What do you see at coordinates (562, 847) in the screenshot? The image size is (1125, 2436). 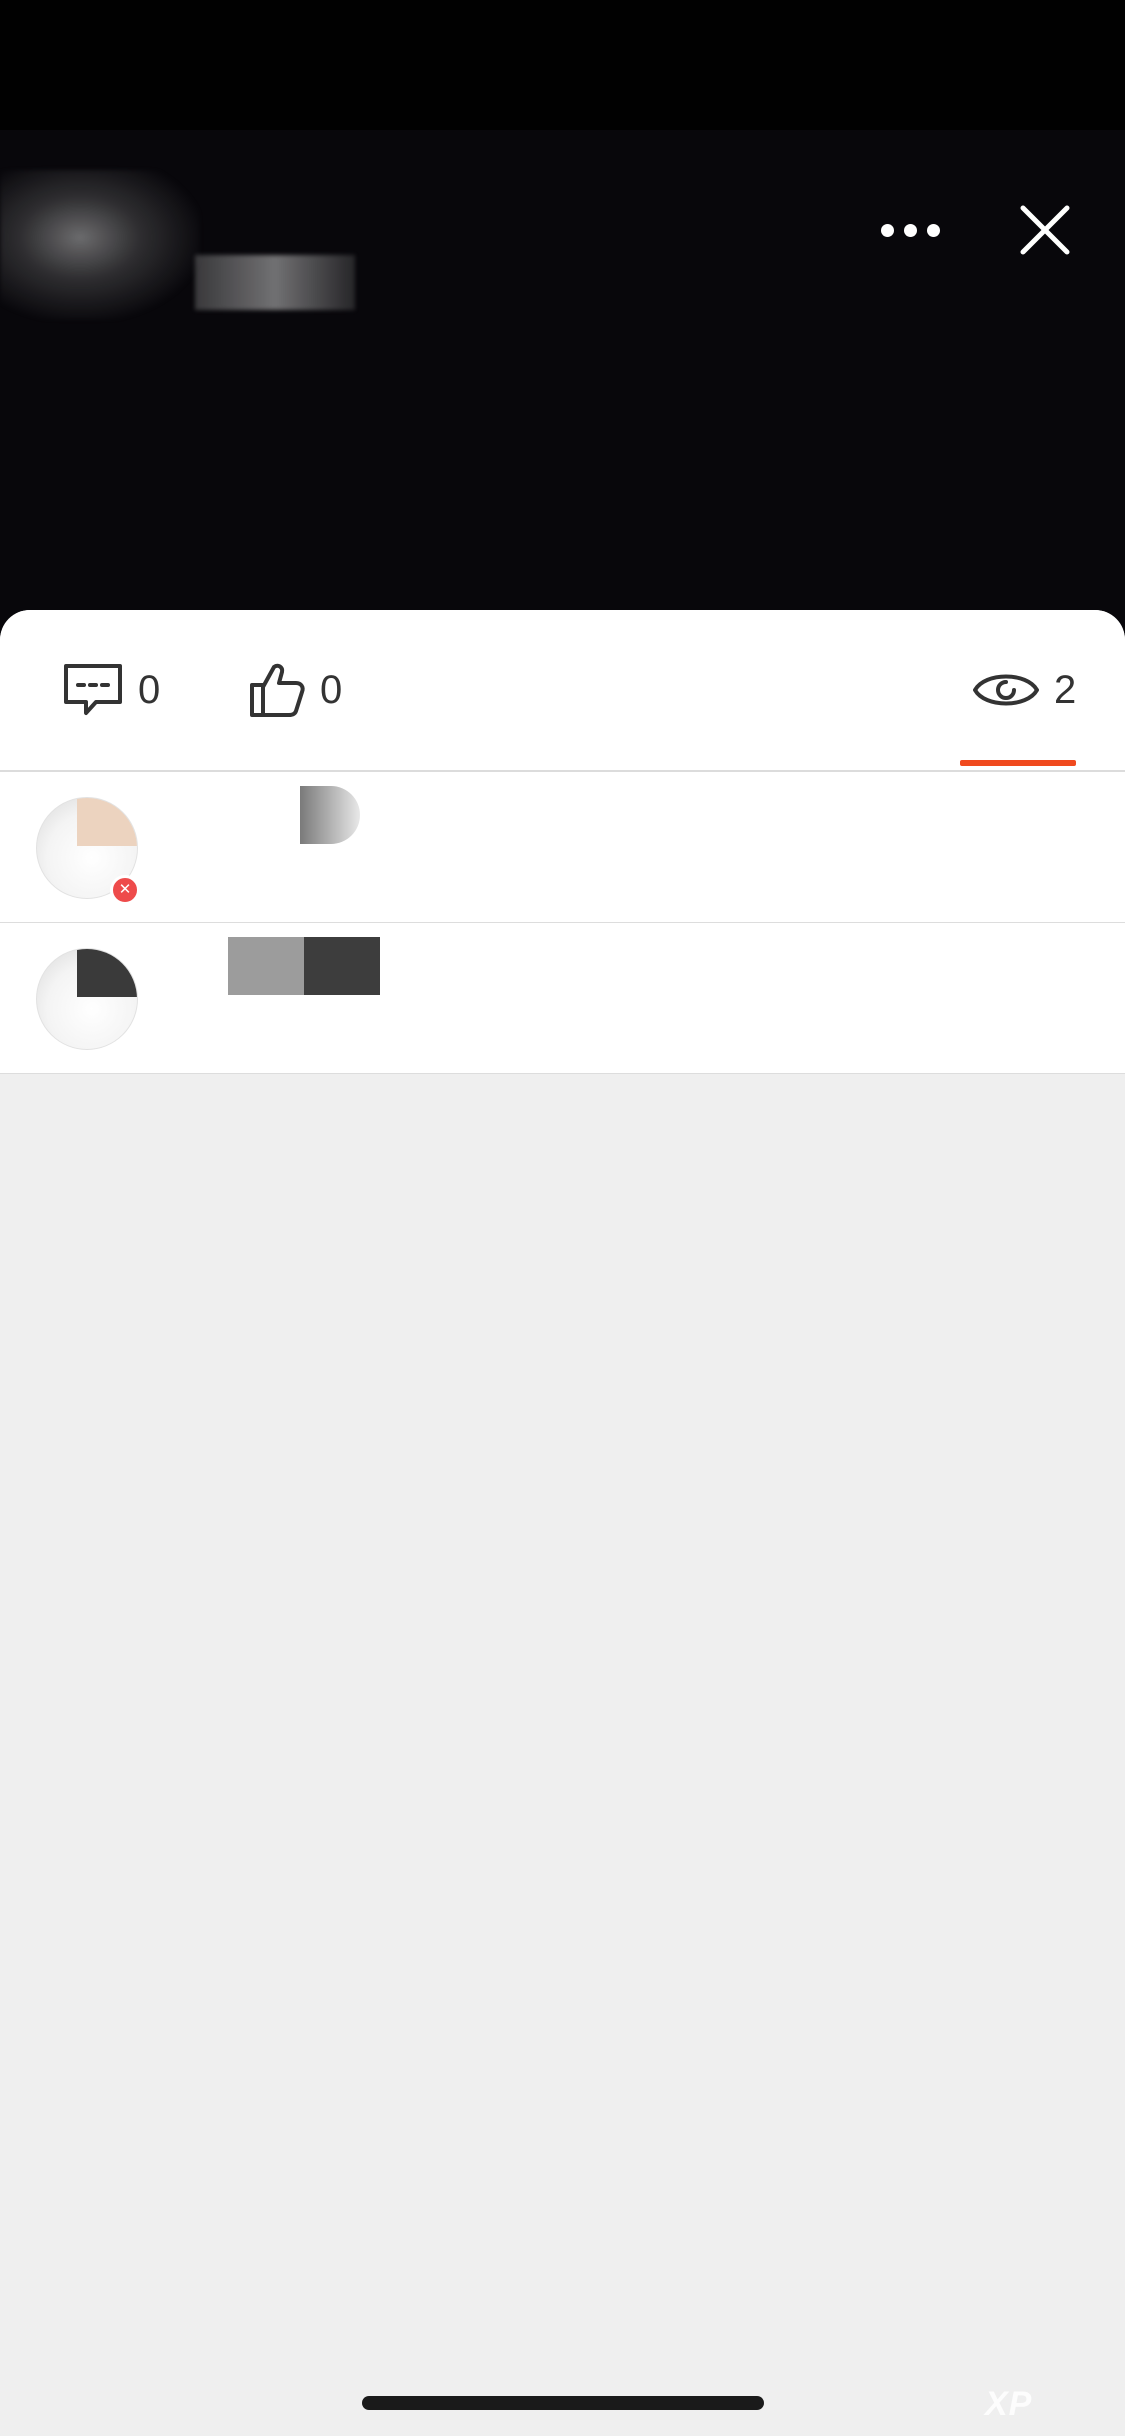 I see `list-item: ✕` at bounding box center [562, 847].